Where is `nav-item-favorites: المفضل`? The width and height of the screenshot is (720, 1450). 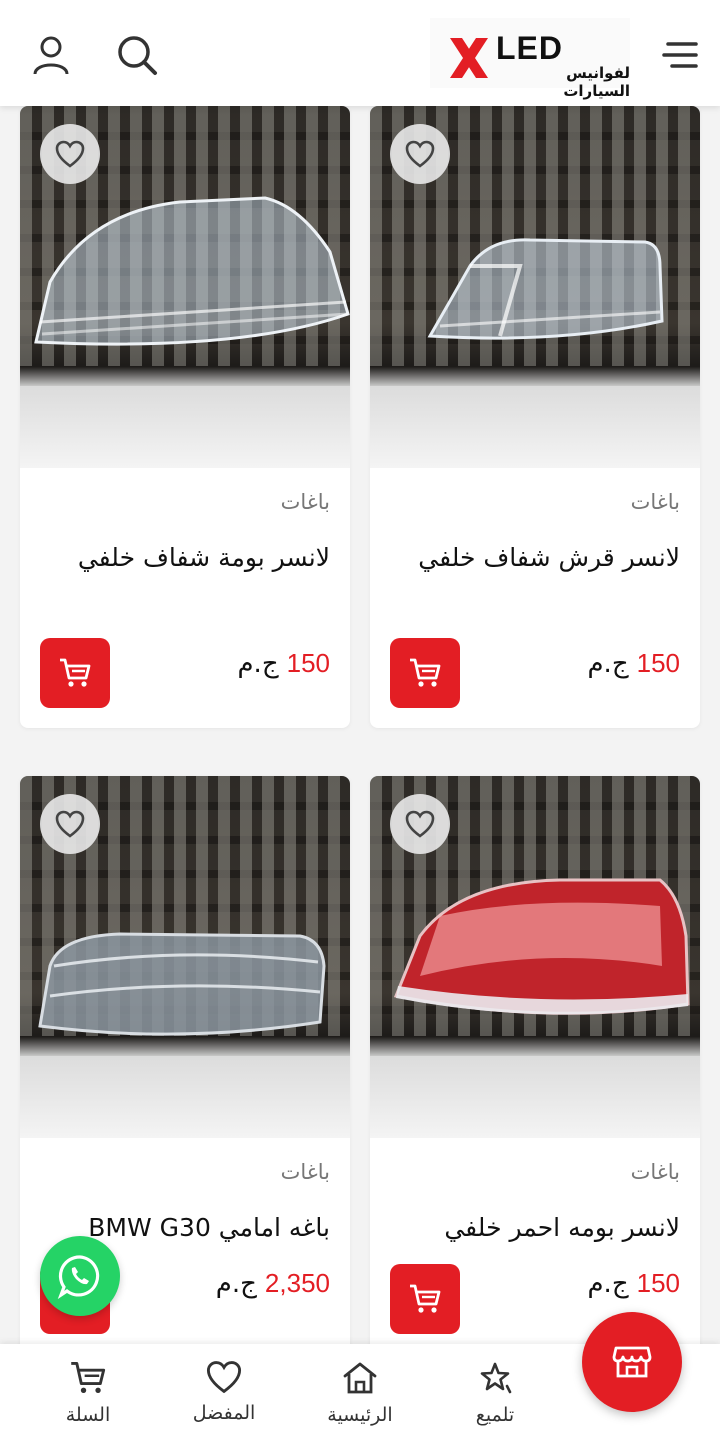
nav-item-favorites: المفضل is located at coordinates (224, 1392).